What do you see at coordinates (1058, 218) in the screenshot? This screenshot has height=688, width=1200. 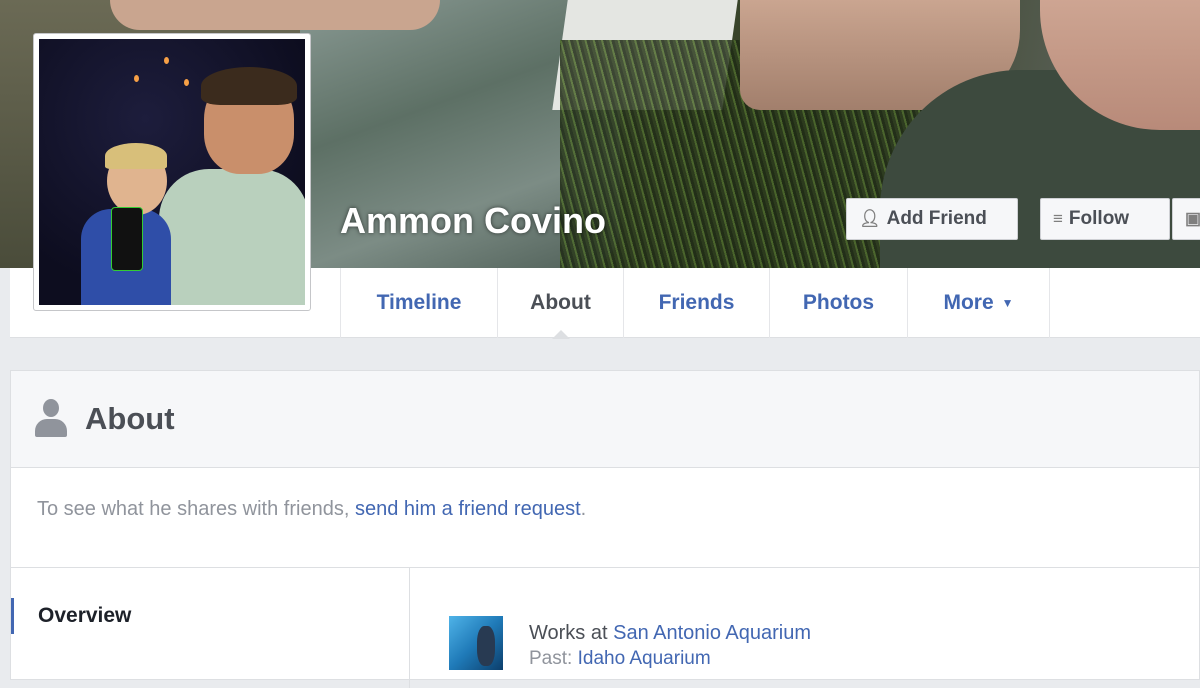 I see `rss-icon: ≡` at bounding box center [1058, 218].